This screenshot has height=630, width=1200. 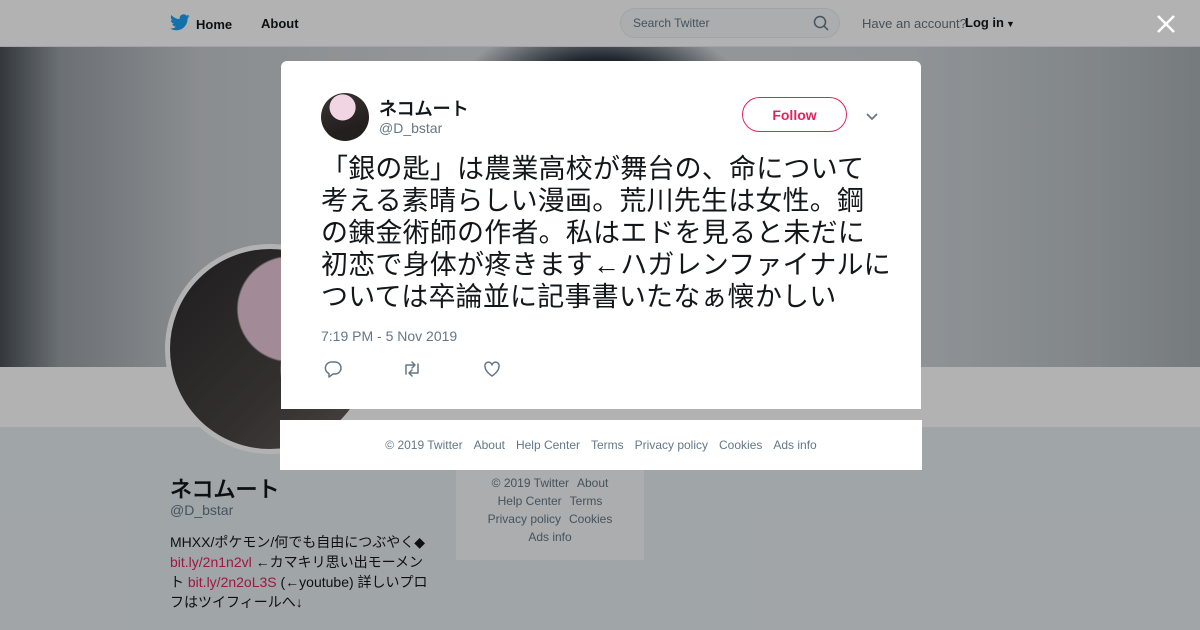 What do you see at coordinates (607, 445) in the screenshot?
I see `footer-terms-link: Terms` at bounding box center [607, 445].